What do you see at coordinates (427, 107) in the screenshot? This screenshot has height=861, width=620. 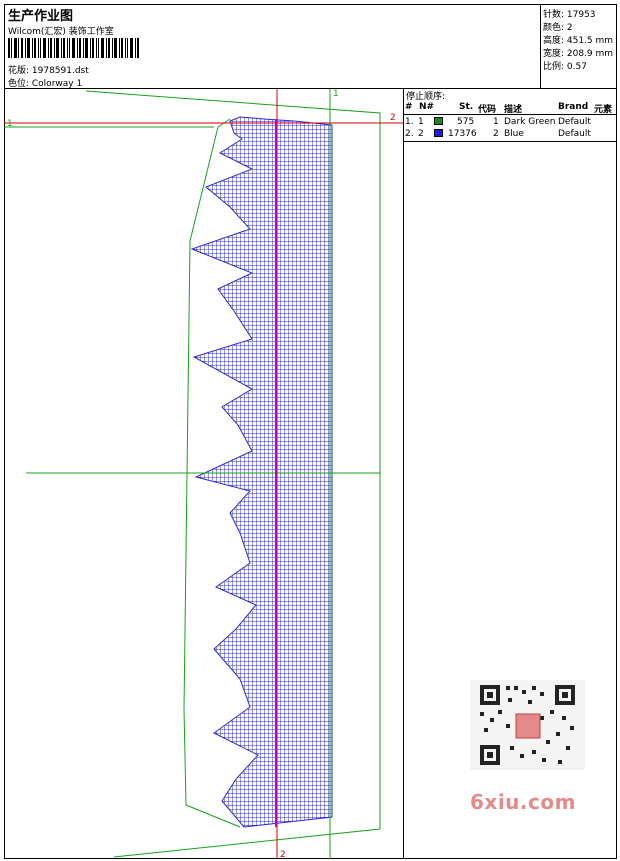 I see `col-header-needle: N#` at bounding box center [427, 107].